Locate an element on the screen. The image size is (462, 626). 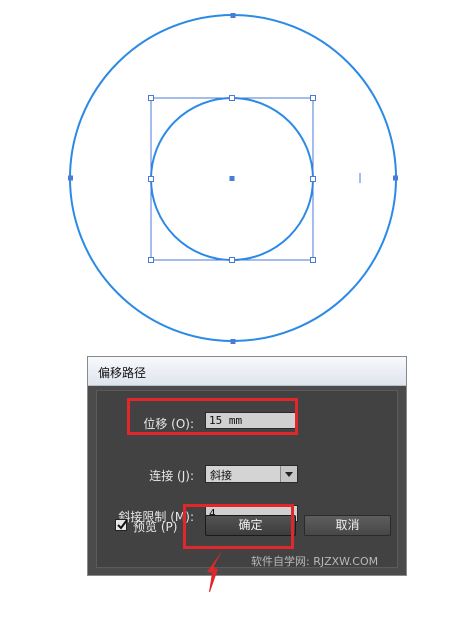
watermark: 软件自学网: RJZXW.COM is located at coordinates (315, 561).